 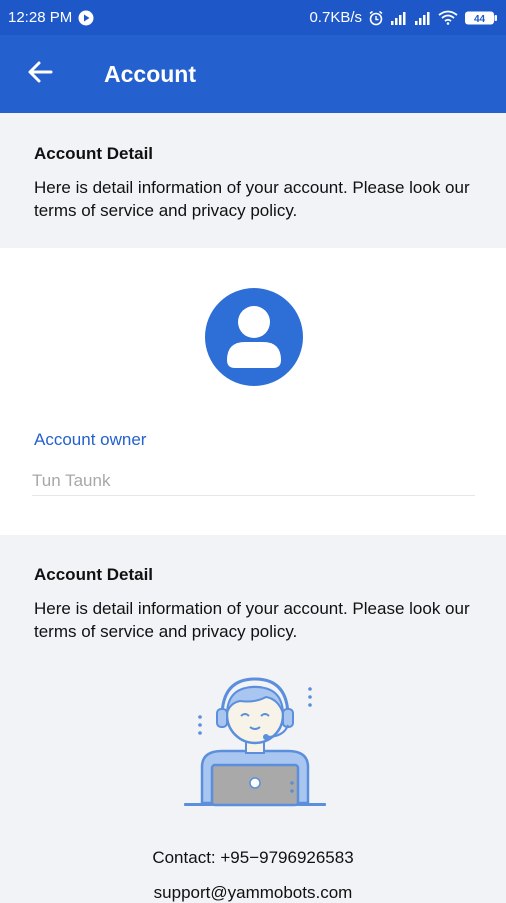 I want to click on status-bar-right: 0.7KB/s 44, so click(x=403, y=17).